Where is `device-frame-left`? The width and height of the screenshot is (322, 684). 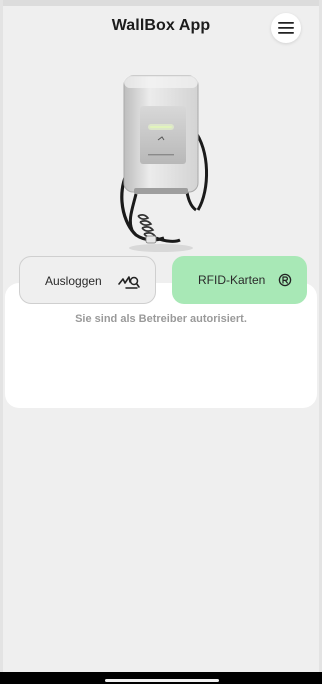 device-frame-left is located at coordinates (1, 342).